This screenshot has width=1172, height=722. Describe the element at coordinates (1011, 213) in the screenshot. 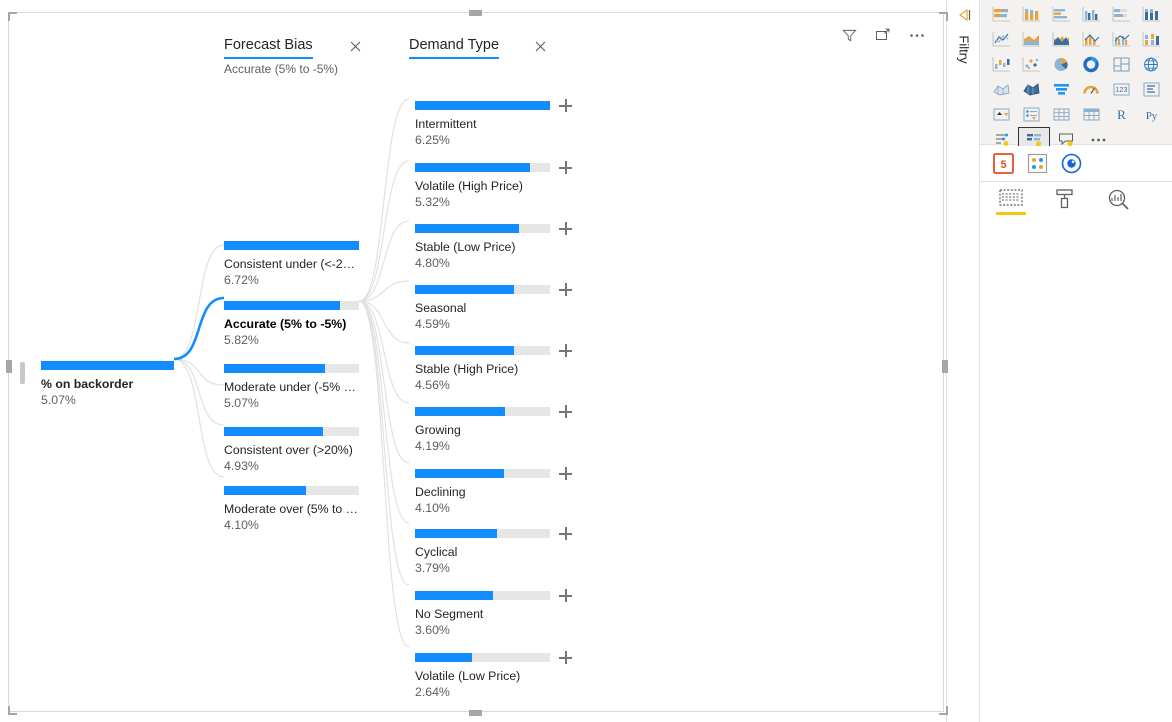

I see `active-tab-underline` at that location.